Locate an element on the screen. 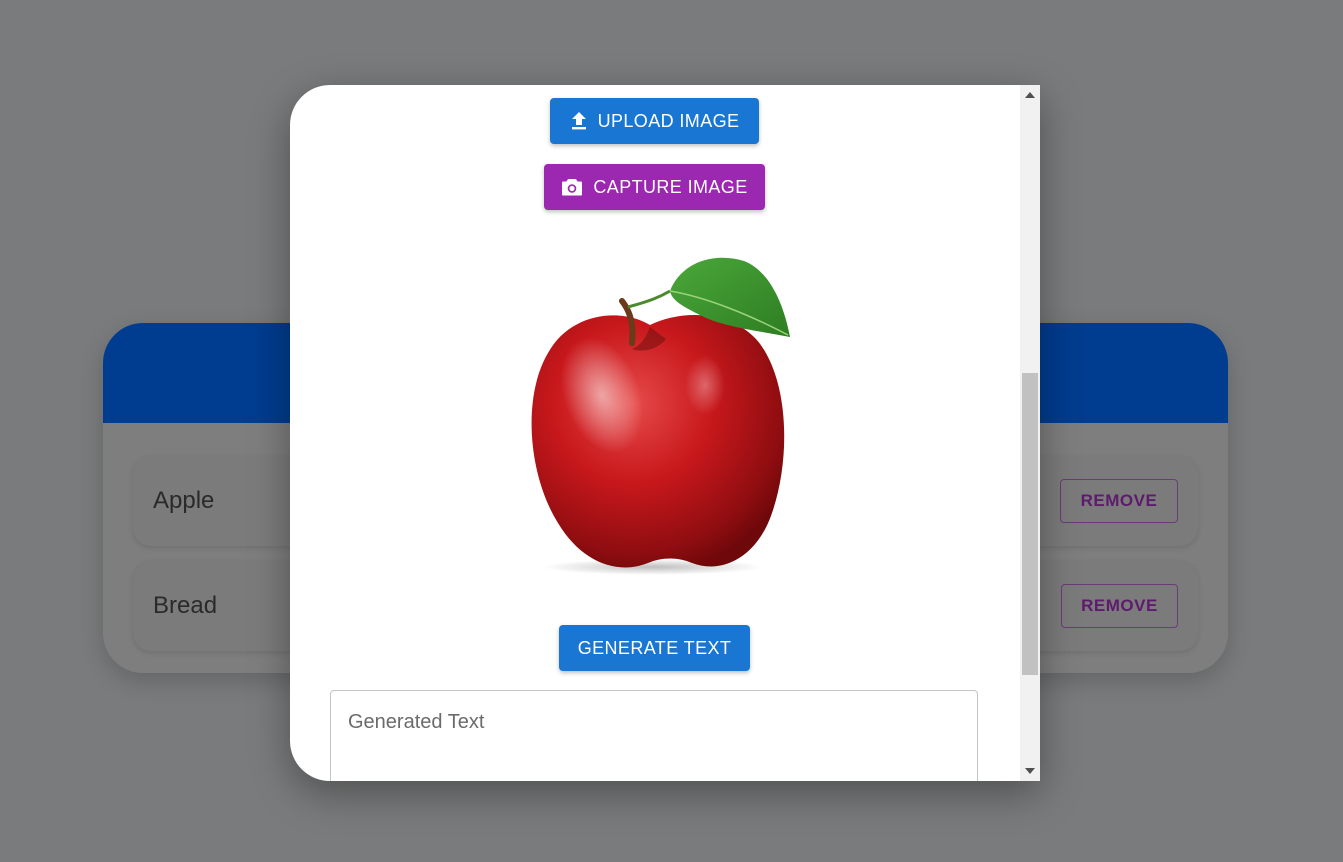  generated-text-field is located at coordinates (654, 735).